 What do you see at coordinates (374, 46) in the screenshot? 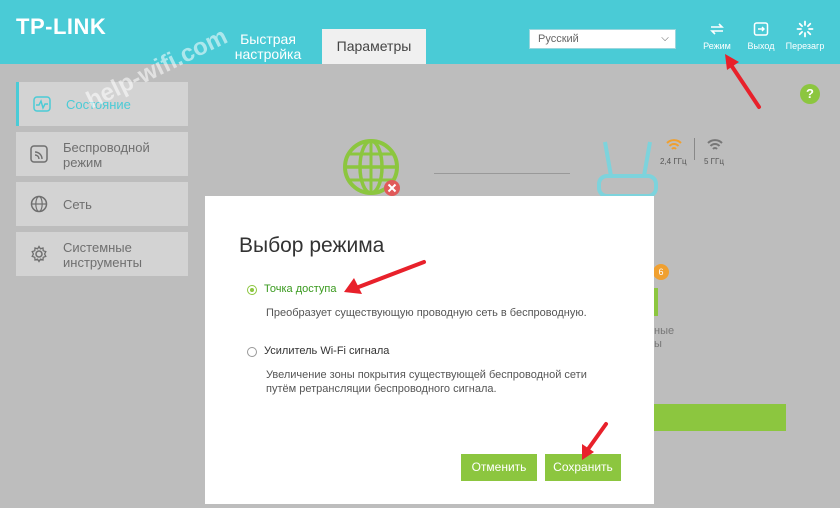
I see `tab-parameters: Параметры` at bounding box center [374, 46].